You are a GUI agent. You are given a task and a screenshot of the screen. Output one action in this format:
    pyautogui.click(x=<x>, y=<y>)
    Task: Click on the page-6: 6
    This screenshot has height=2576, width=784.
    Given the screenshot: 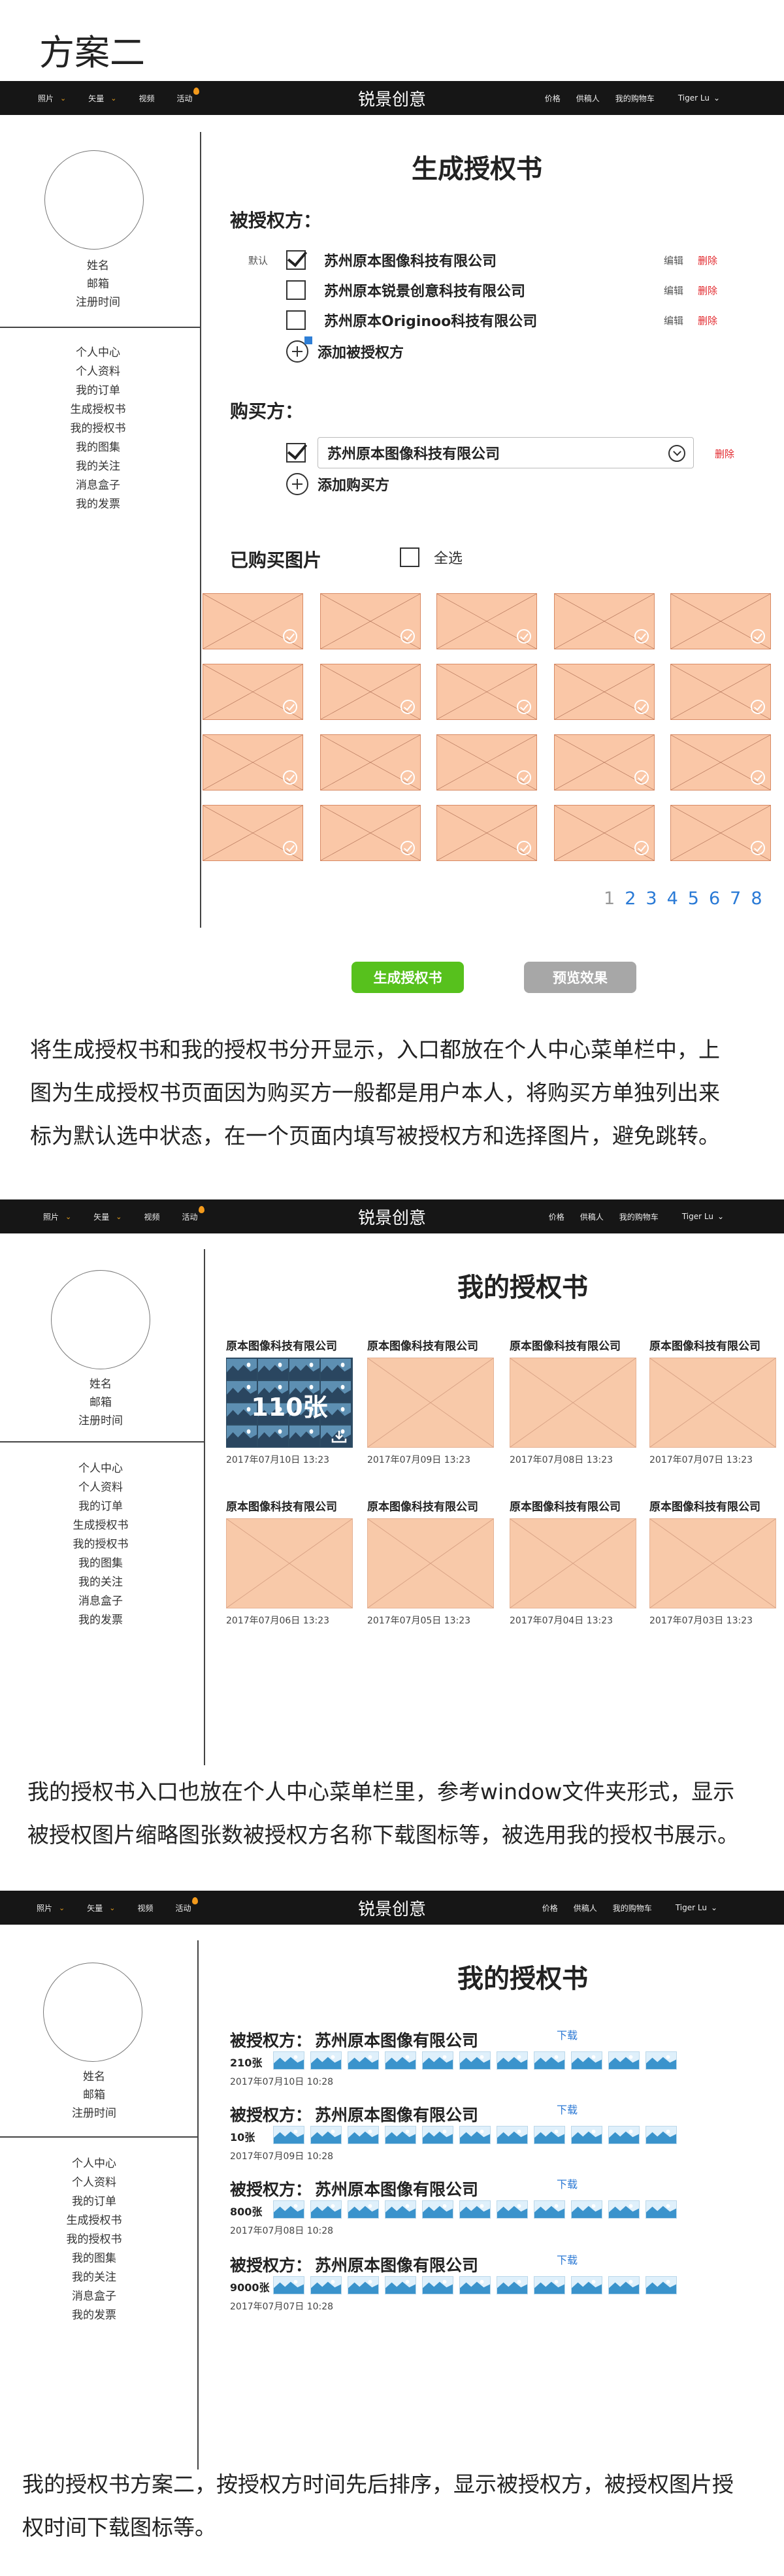 What is the action you would take?
    pyautogui.click(x=714, y=899)
    